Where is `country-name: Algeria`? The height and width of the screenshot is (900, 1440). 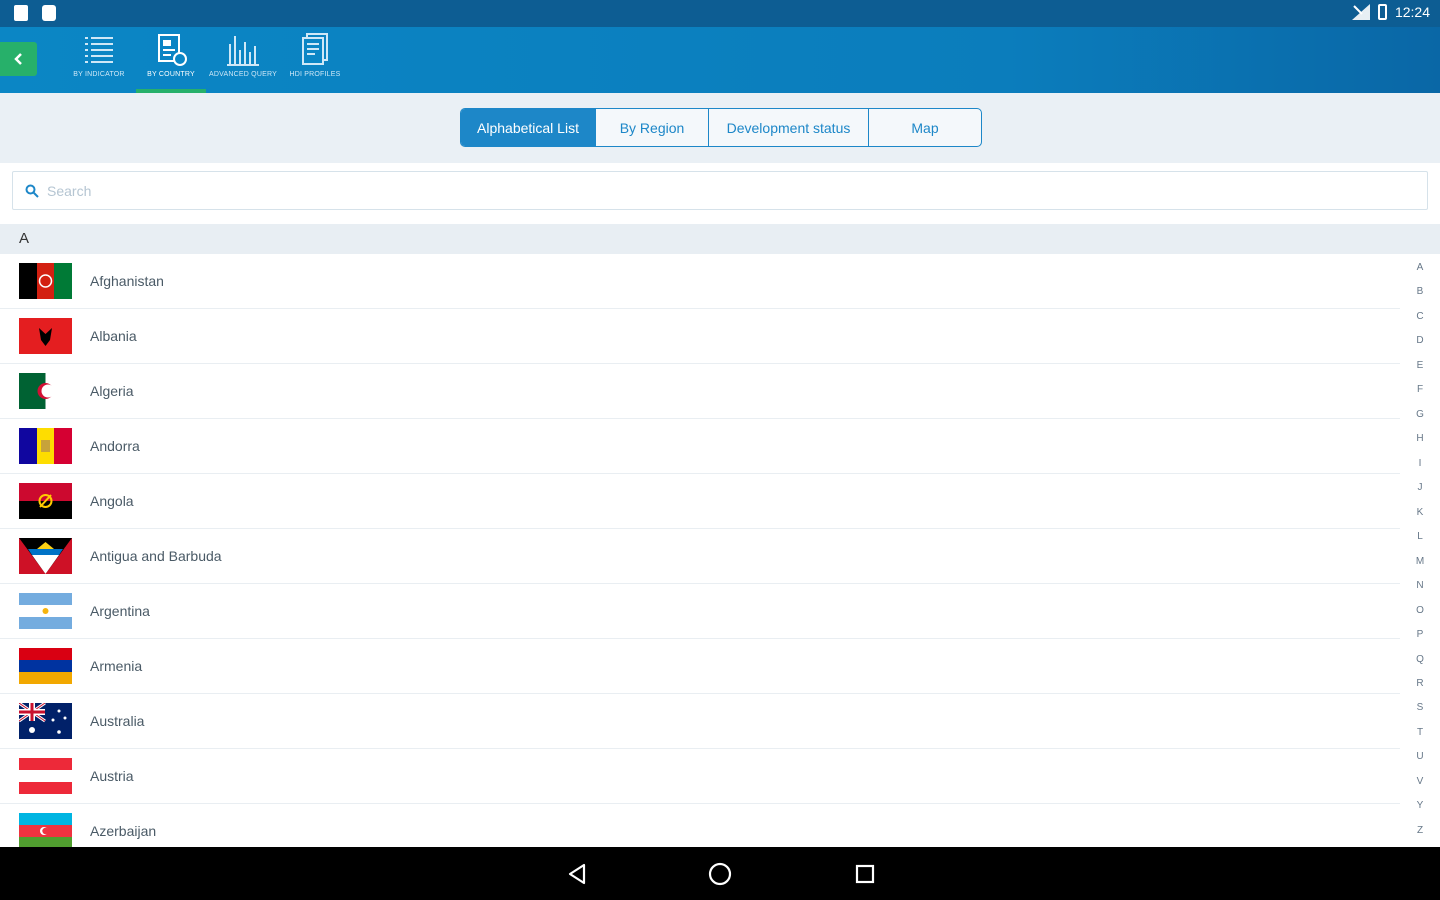 country-name: Algeria is located at coordinates (112, 391).